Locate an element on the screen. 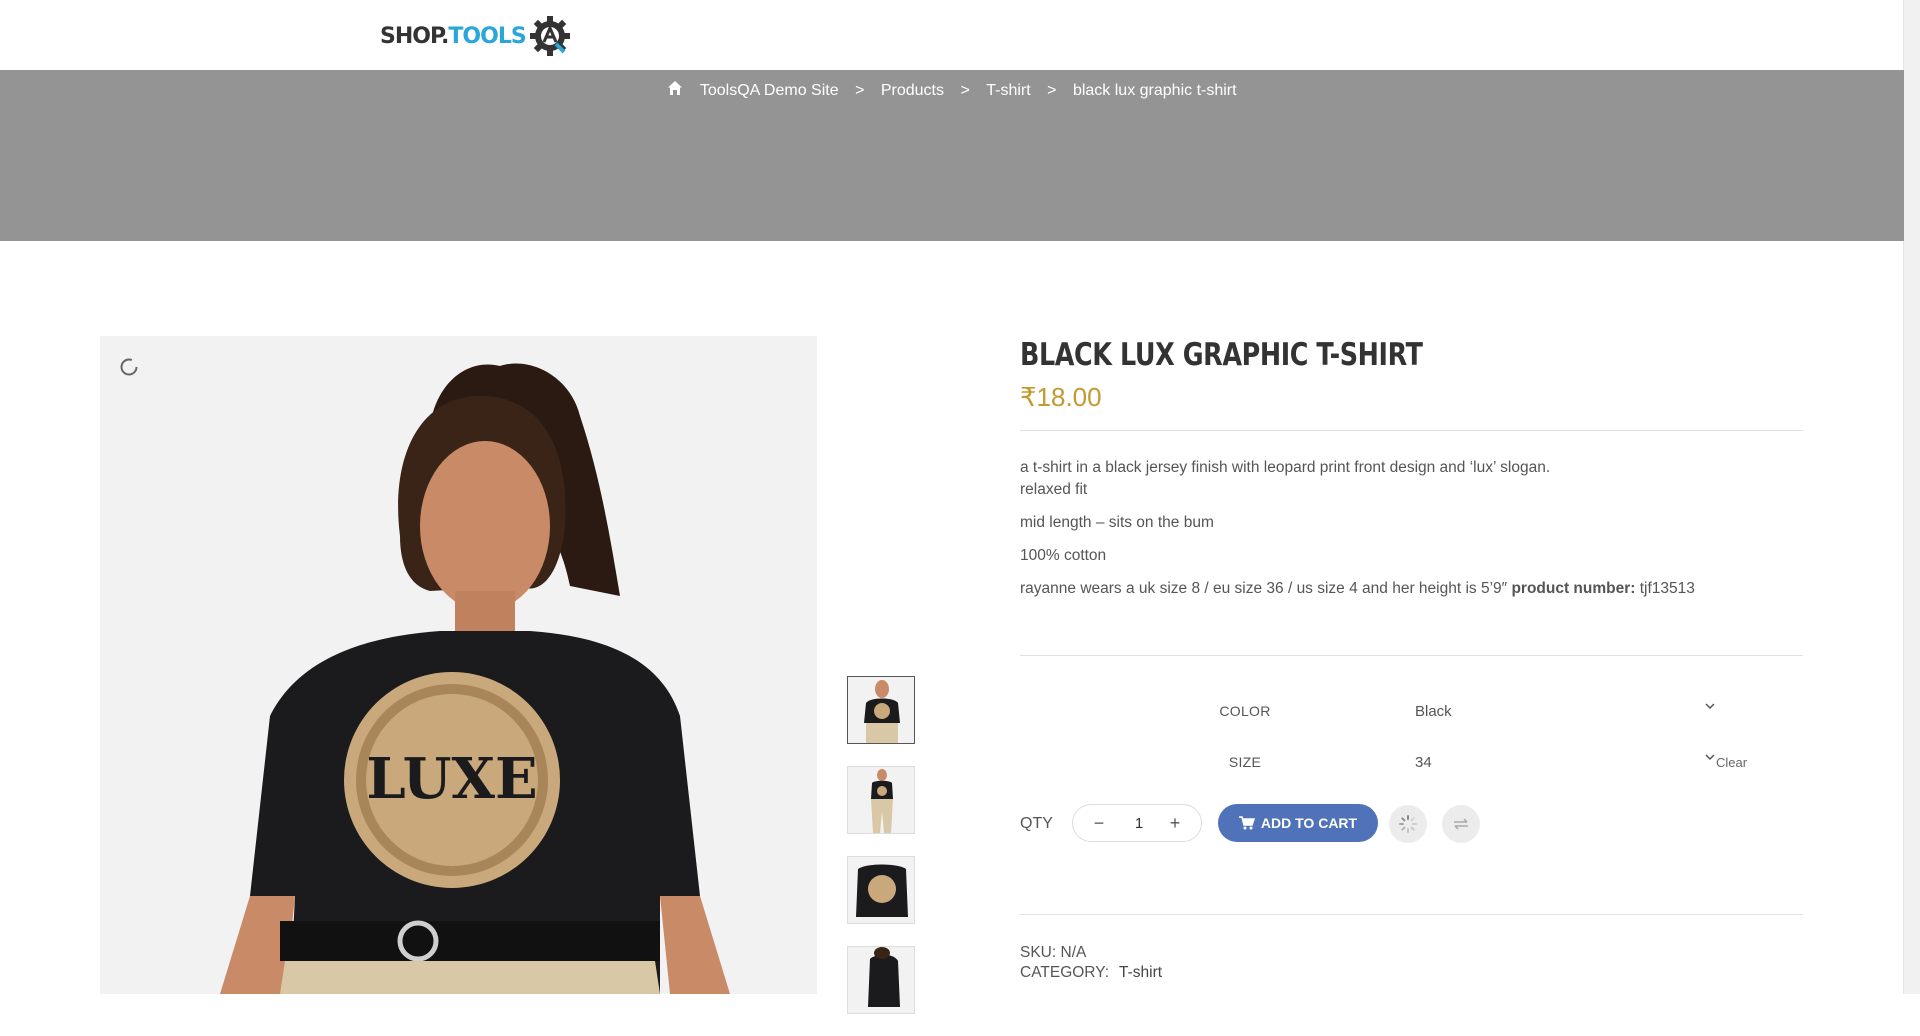 The width and height of the screenshot is (1920, 1036). variations-table: COLOR Black SIZE 34 Clear is located at coordinates (1411, 742).